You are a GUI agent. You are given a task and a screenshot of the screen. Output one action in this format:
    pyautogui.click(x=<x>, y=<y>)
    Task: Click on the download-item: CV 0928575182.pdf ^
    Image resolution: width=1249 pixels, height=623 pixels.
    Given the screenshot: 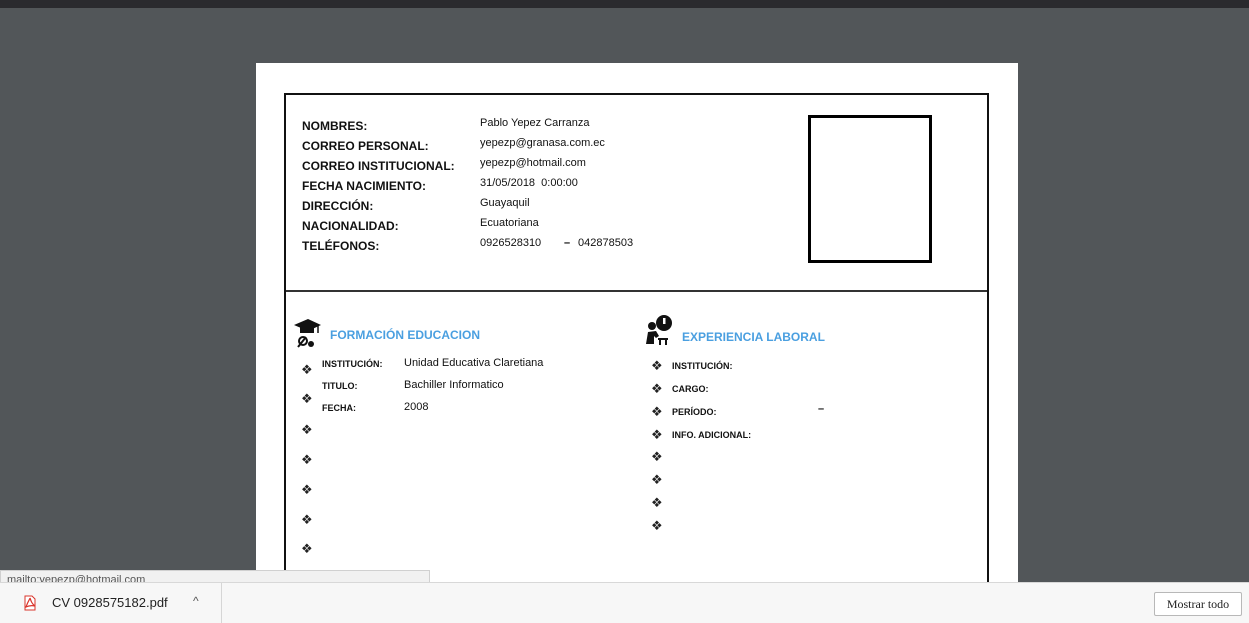 What is the action you would take?
    pyautogui.click(x=111, y=603)
    